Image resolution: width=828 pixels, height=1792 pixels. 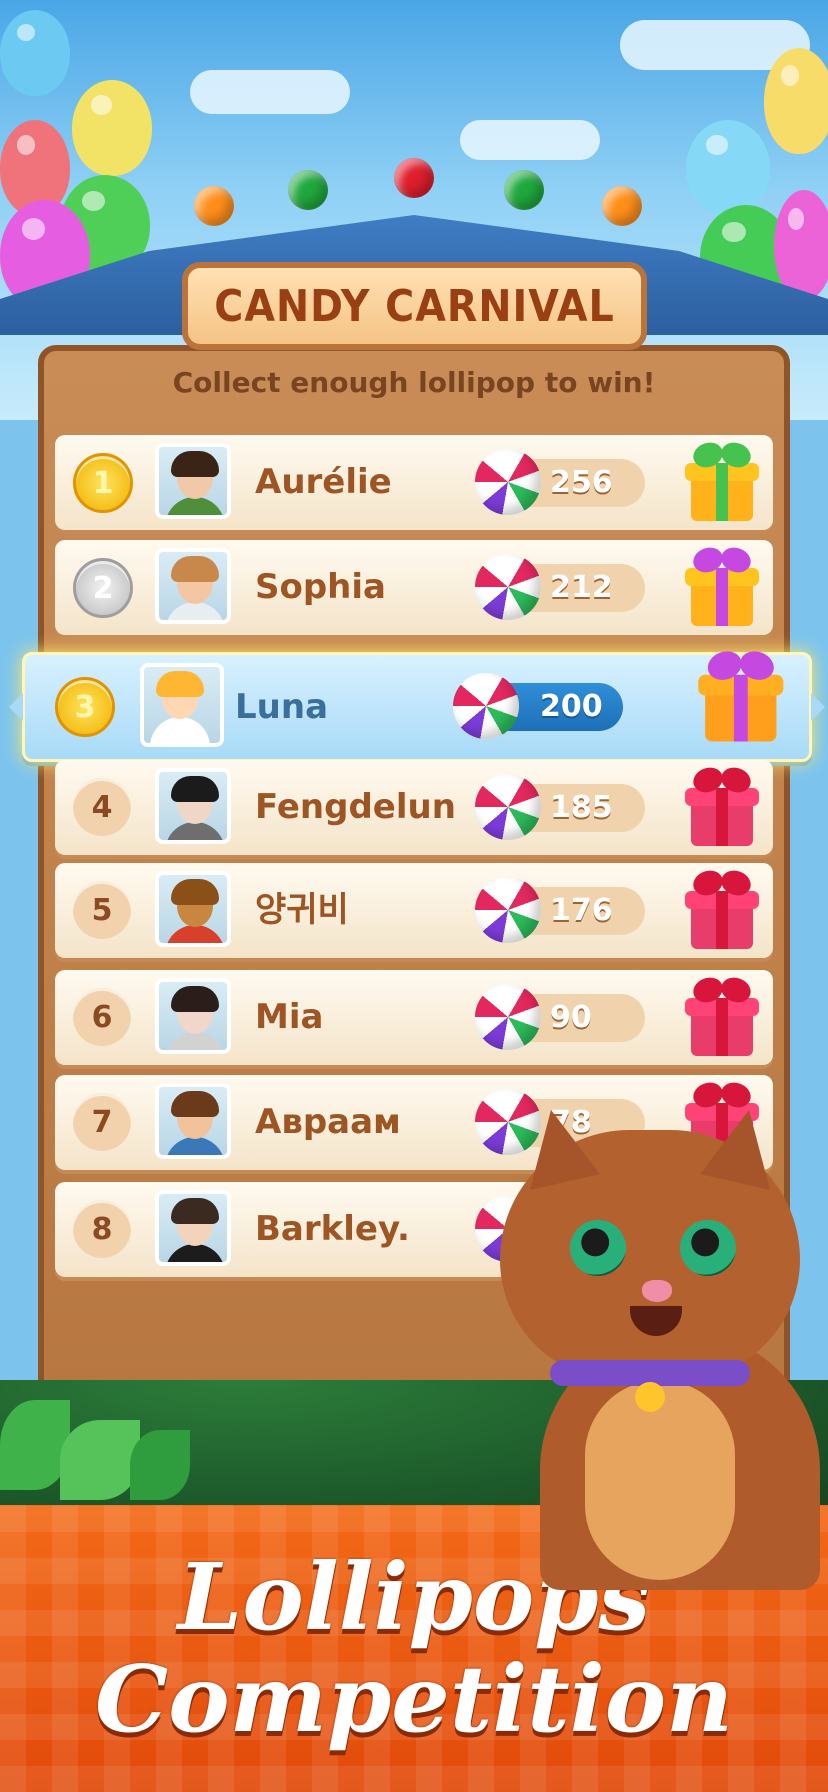 I want to click on rank-badge: 7, so click(x=102, y=1122).